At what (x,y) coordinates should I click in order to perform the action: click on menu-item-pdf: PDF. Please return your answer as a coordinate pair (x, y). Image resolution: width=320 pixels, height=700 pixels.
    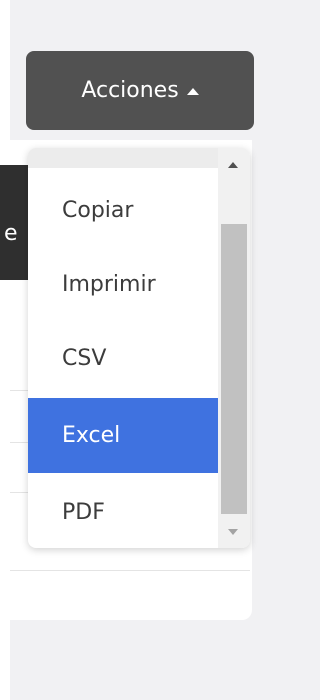
    Looking at the image, I should click on (123, 512).